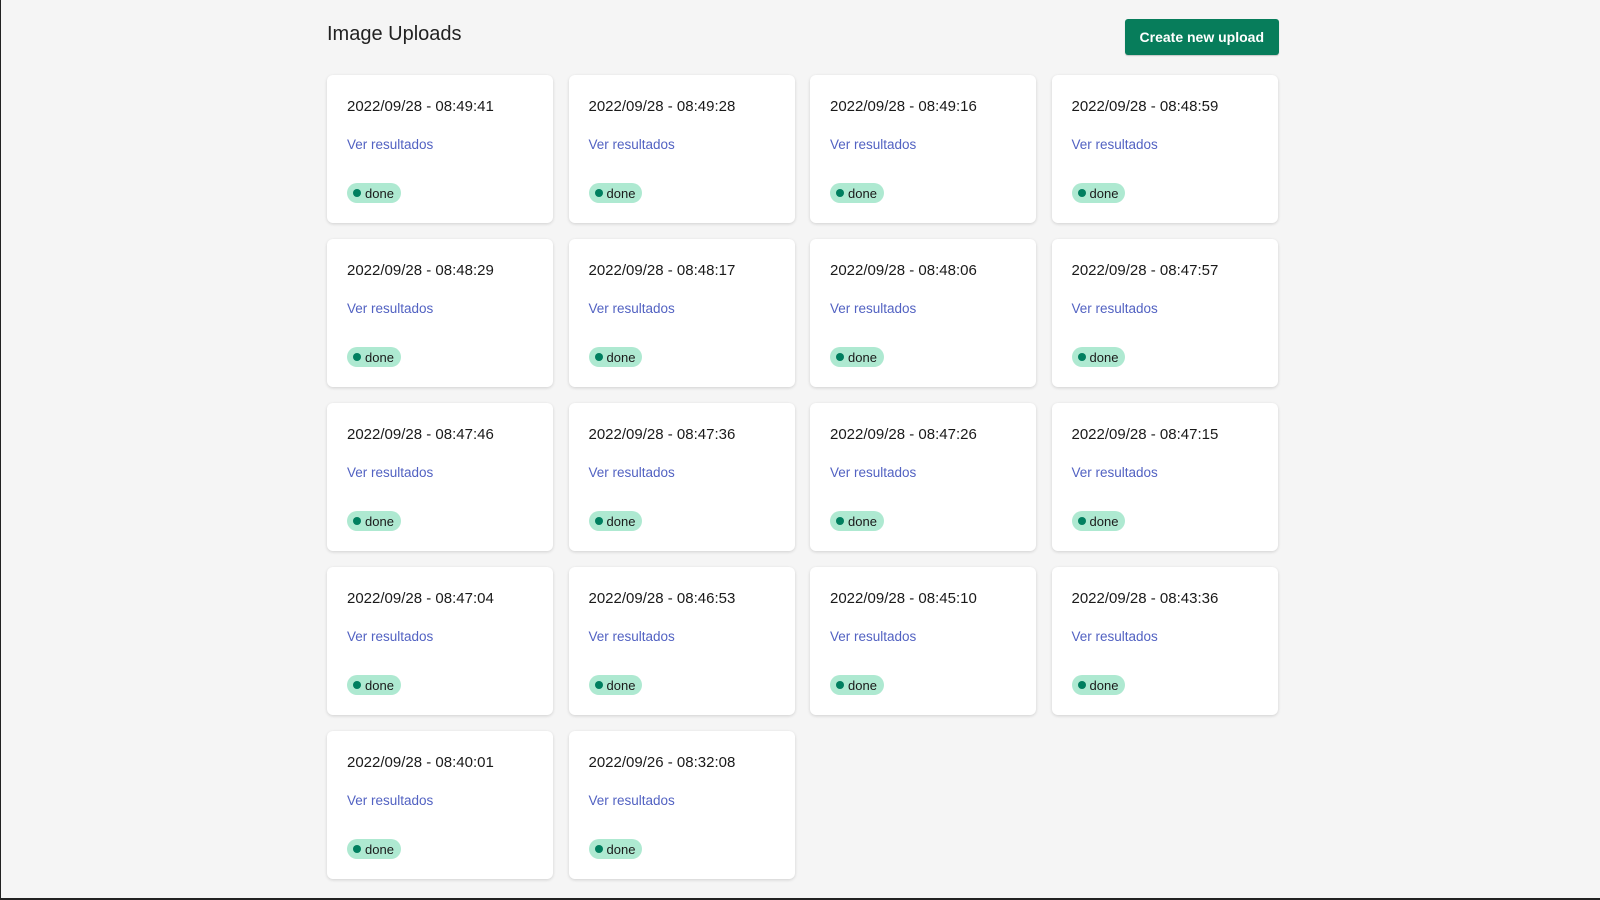 This screenshot has height=900, width=1600. I want to click on upload-date: 2022/09/28 - 08:47:46, so click(420, 434).